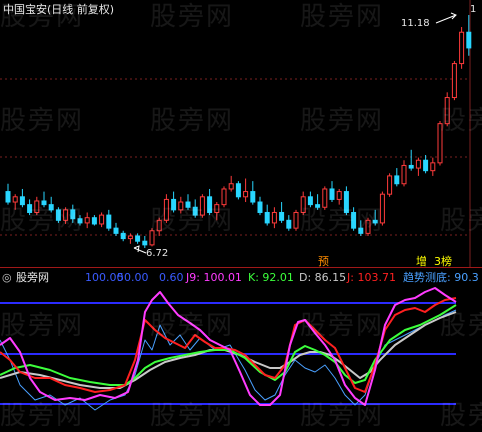 The height and width of the screenshot is (432, 482). What do you see at coordinates (415, 23) in the screenshot?
I see `high-price-label: 11.18` at bounding box center [415, 23].